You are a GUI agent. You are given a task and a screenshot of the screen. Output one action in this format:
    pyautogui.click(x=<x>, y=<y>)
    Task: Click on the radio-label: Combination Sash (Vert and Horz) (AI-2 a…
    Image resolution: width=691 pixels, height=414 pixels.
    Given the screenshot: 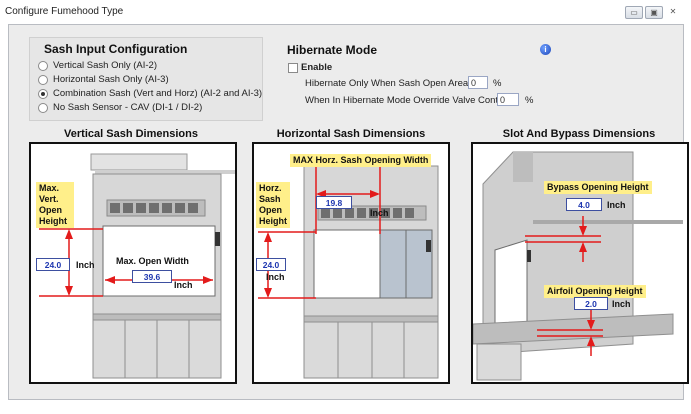 What is the action you would take?
    pyautogui.click(x=158, y=93)
    